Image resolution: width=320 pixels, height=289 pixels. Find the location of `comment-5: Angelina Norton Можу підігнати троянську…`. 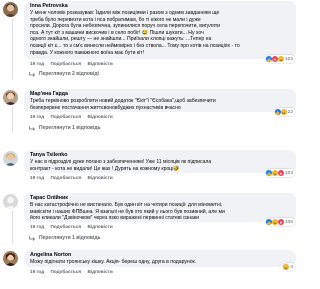

comment-5: Angelina Norton Можу підігнати троянську… is located at coordinates (150, 268).